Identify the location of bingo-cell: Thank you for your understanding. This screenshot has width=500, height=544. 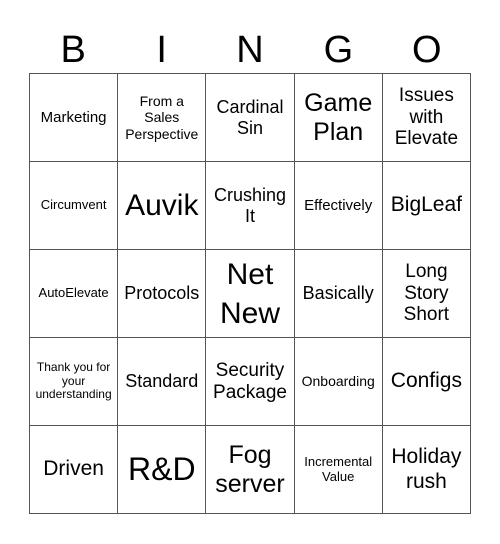
(74, 382).